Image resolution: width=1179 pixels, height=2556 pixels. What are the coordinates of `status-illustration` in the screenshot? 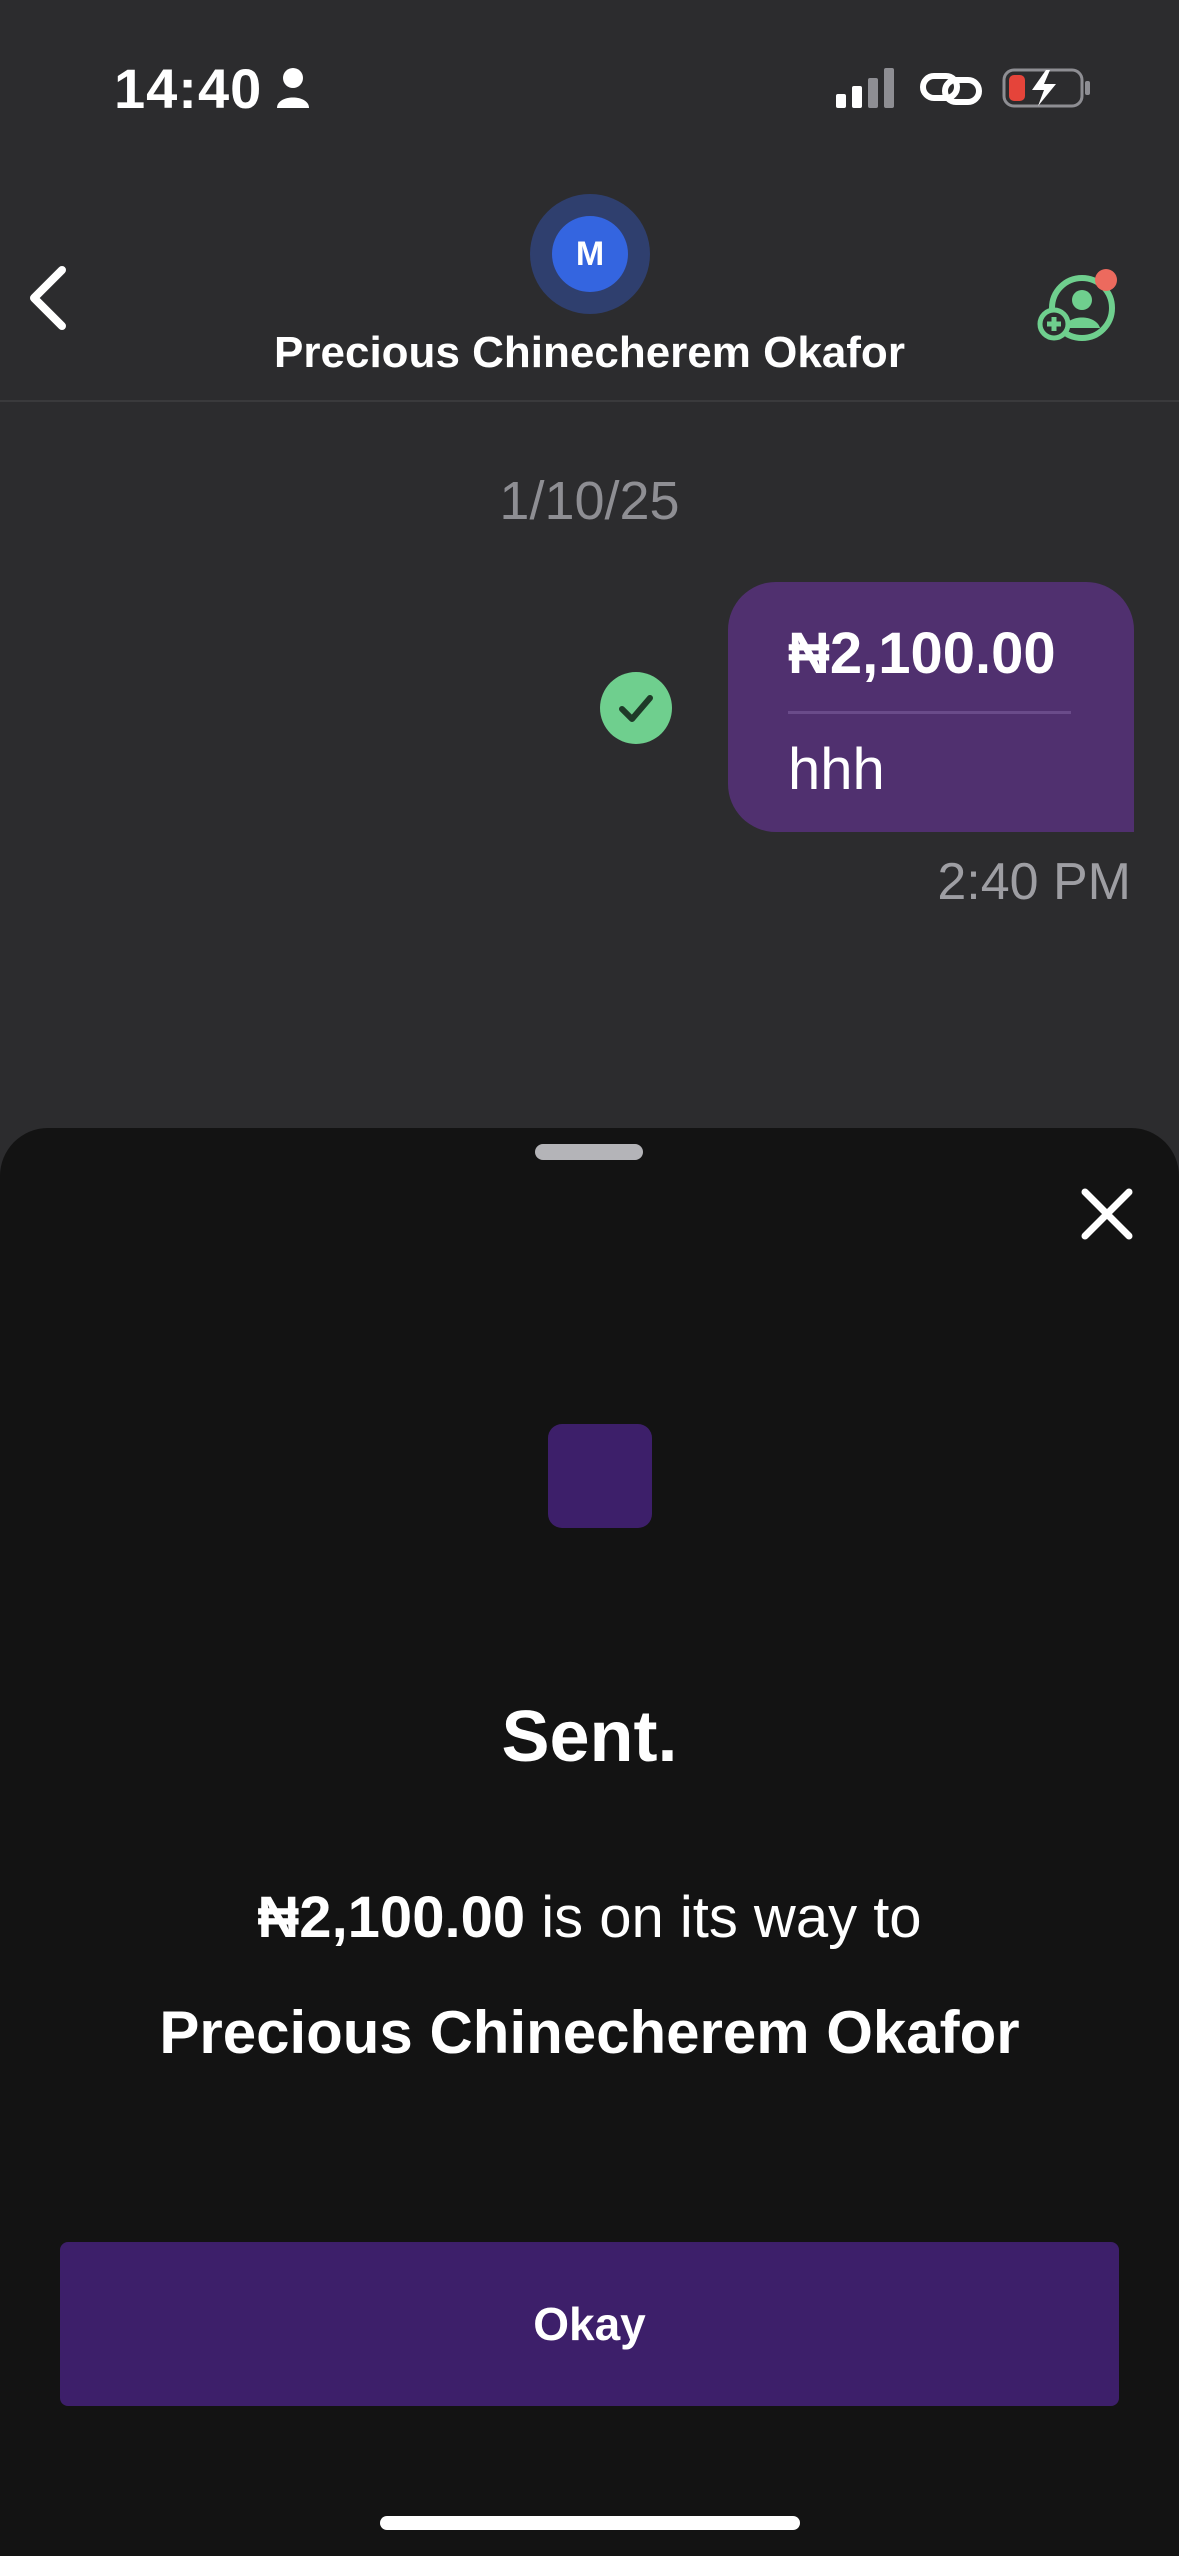 It's located at (600, 1476).